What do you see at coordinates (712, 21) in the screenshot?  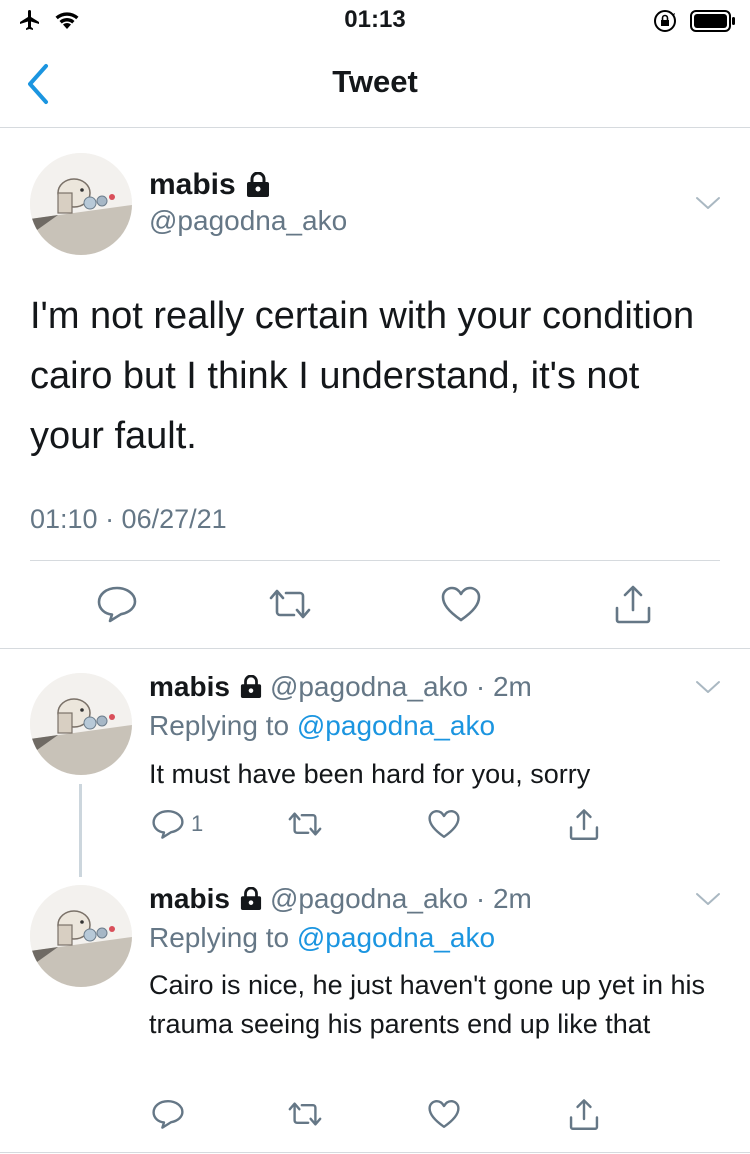 I see `battery-icon` at bounding box center [712, 21].